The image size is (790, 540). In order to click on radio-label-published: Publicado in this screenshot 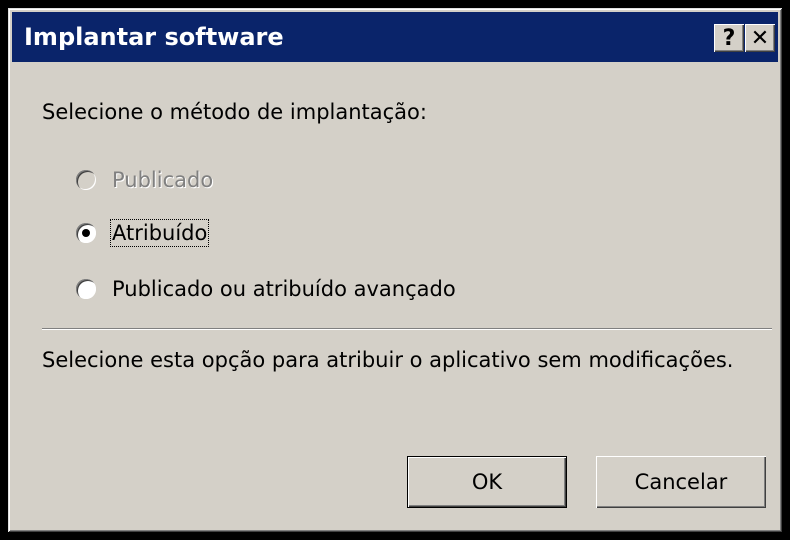, I will do `click(163, 180)`.